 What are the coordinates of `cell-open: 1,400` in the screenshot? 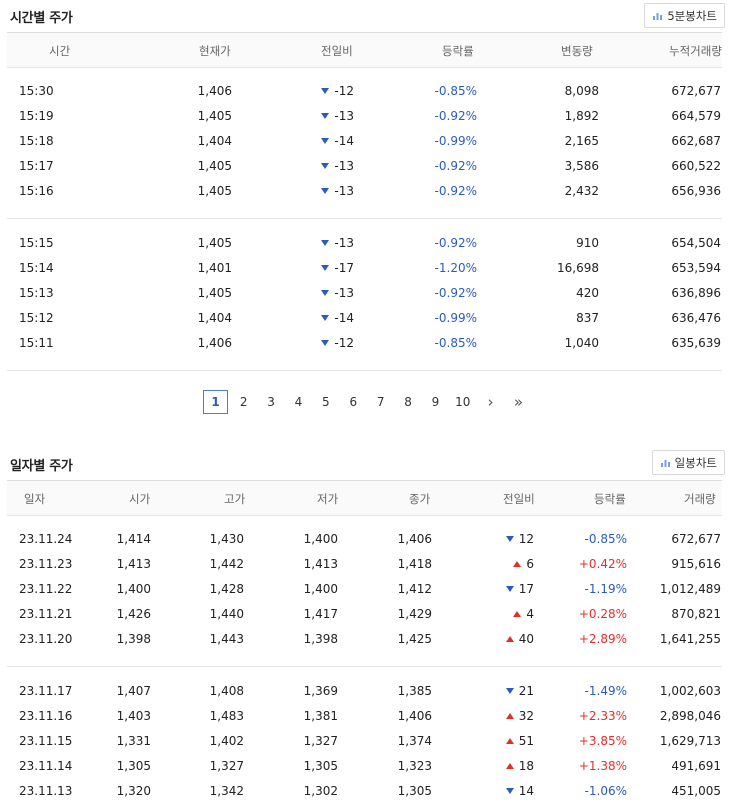 It's located at (133, 589).